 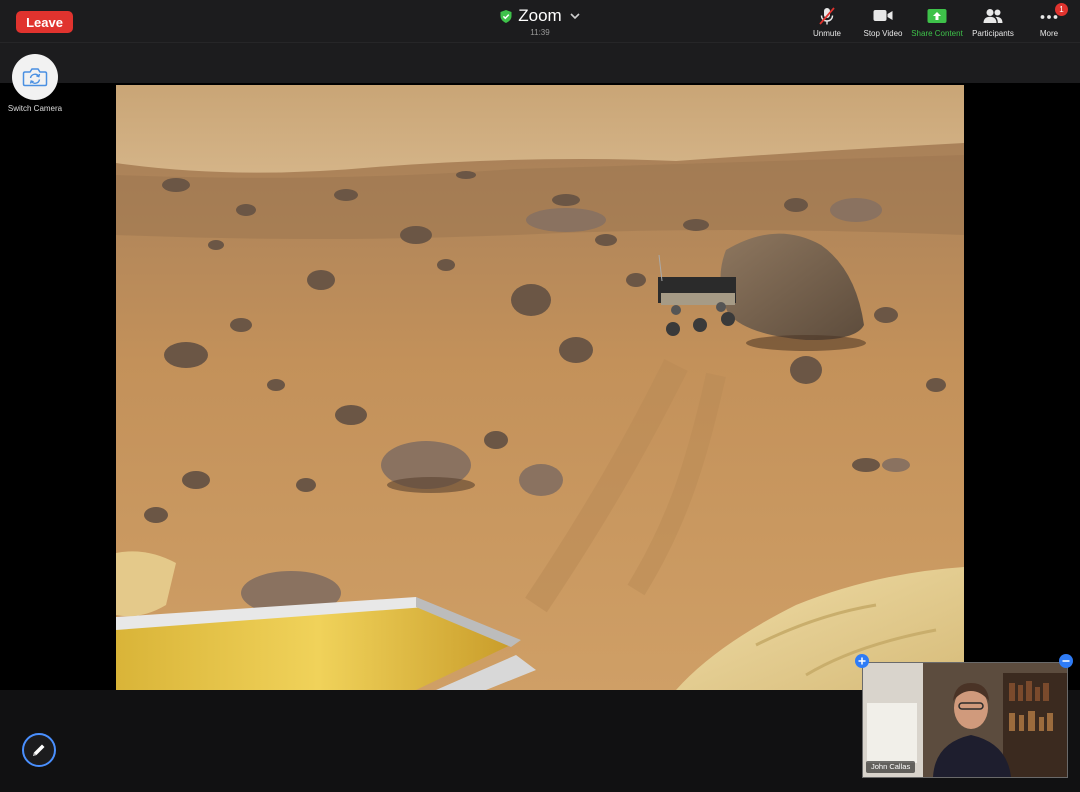 What do you see at coordinates (1049, 21) in the screenshot?
I see `more-button: 1 More` at bounding box center [1049, 21].